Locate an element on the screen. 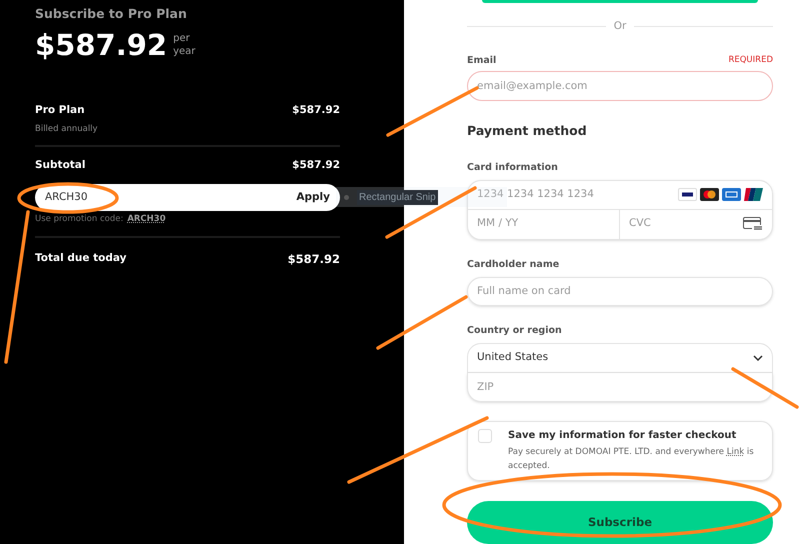 Image resolution: width=809 pixels, height=544 pixels. cvc-field: CVC is located at coordinates (669, 224).